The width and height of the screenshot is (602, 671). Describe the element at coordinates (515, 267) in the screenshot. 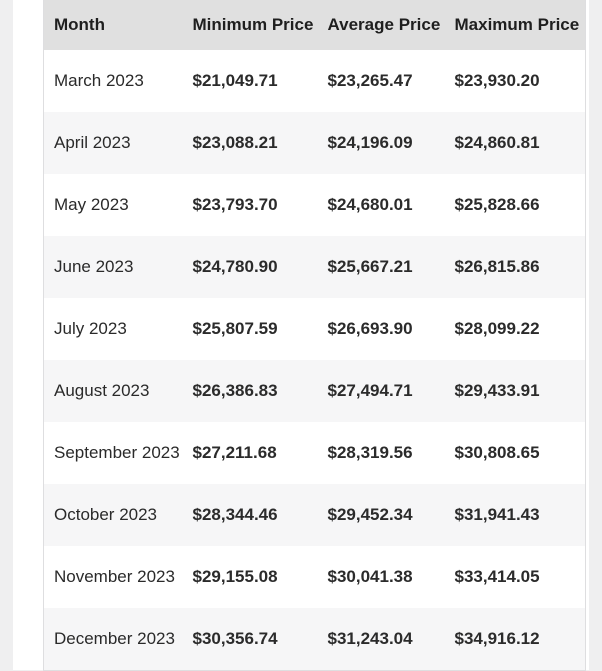

I see `max-price-cell: $26,815.86` at that location.